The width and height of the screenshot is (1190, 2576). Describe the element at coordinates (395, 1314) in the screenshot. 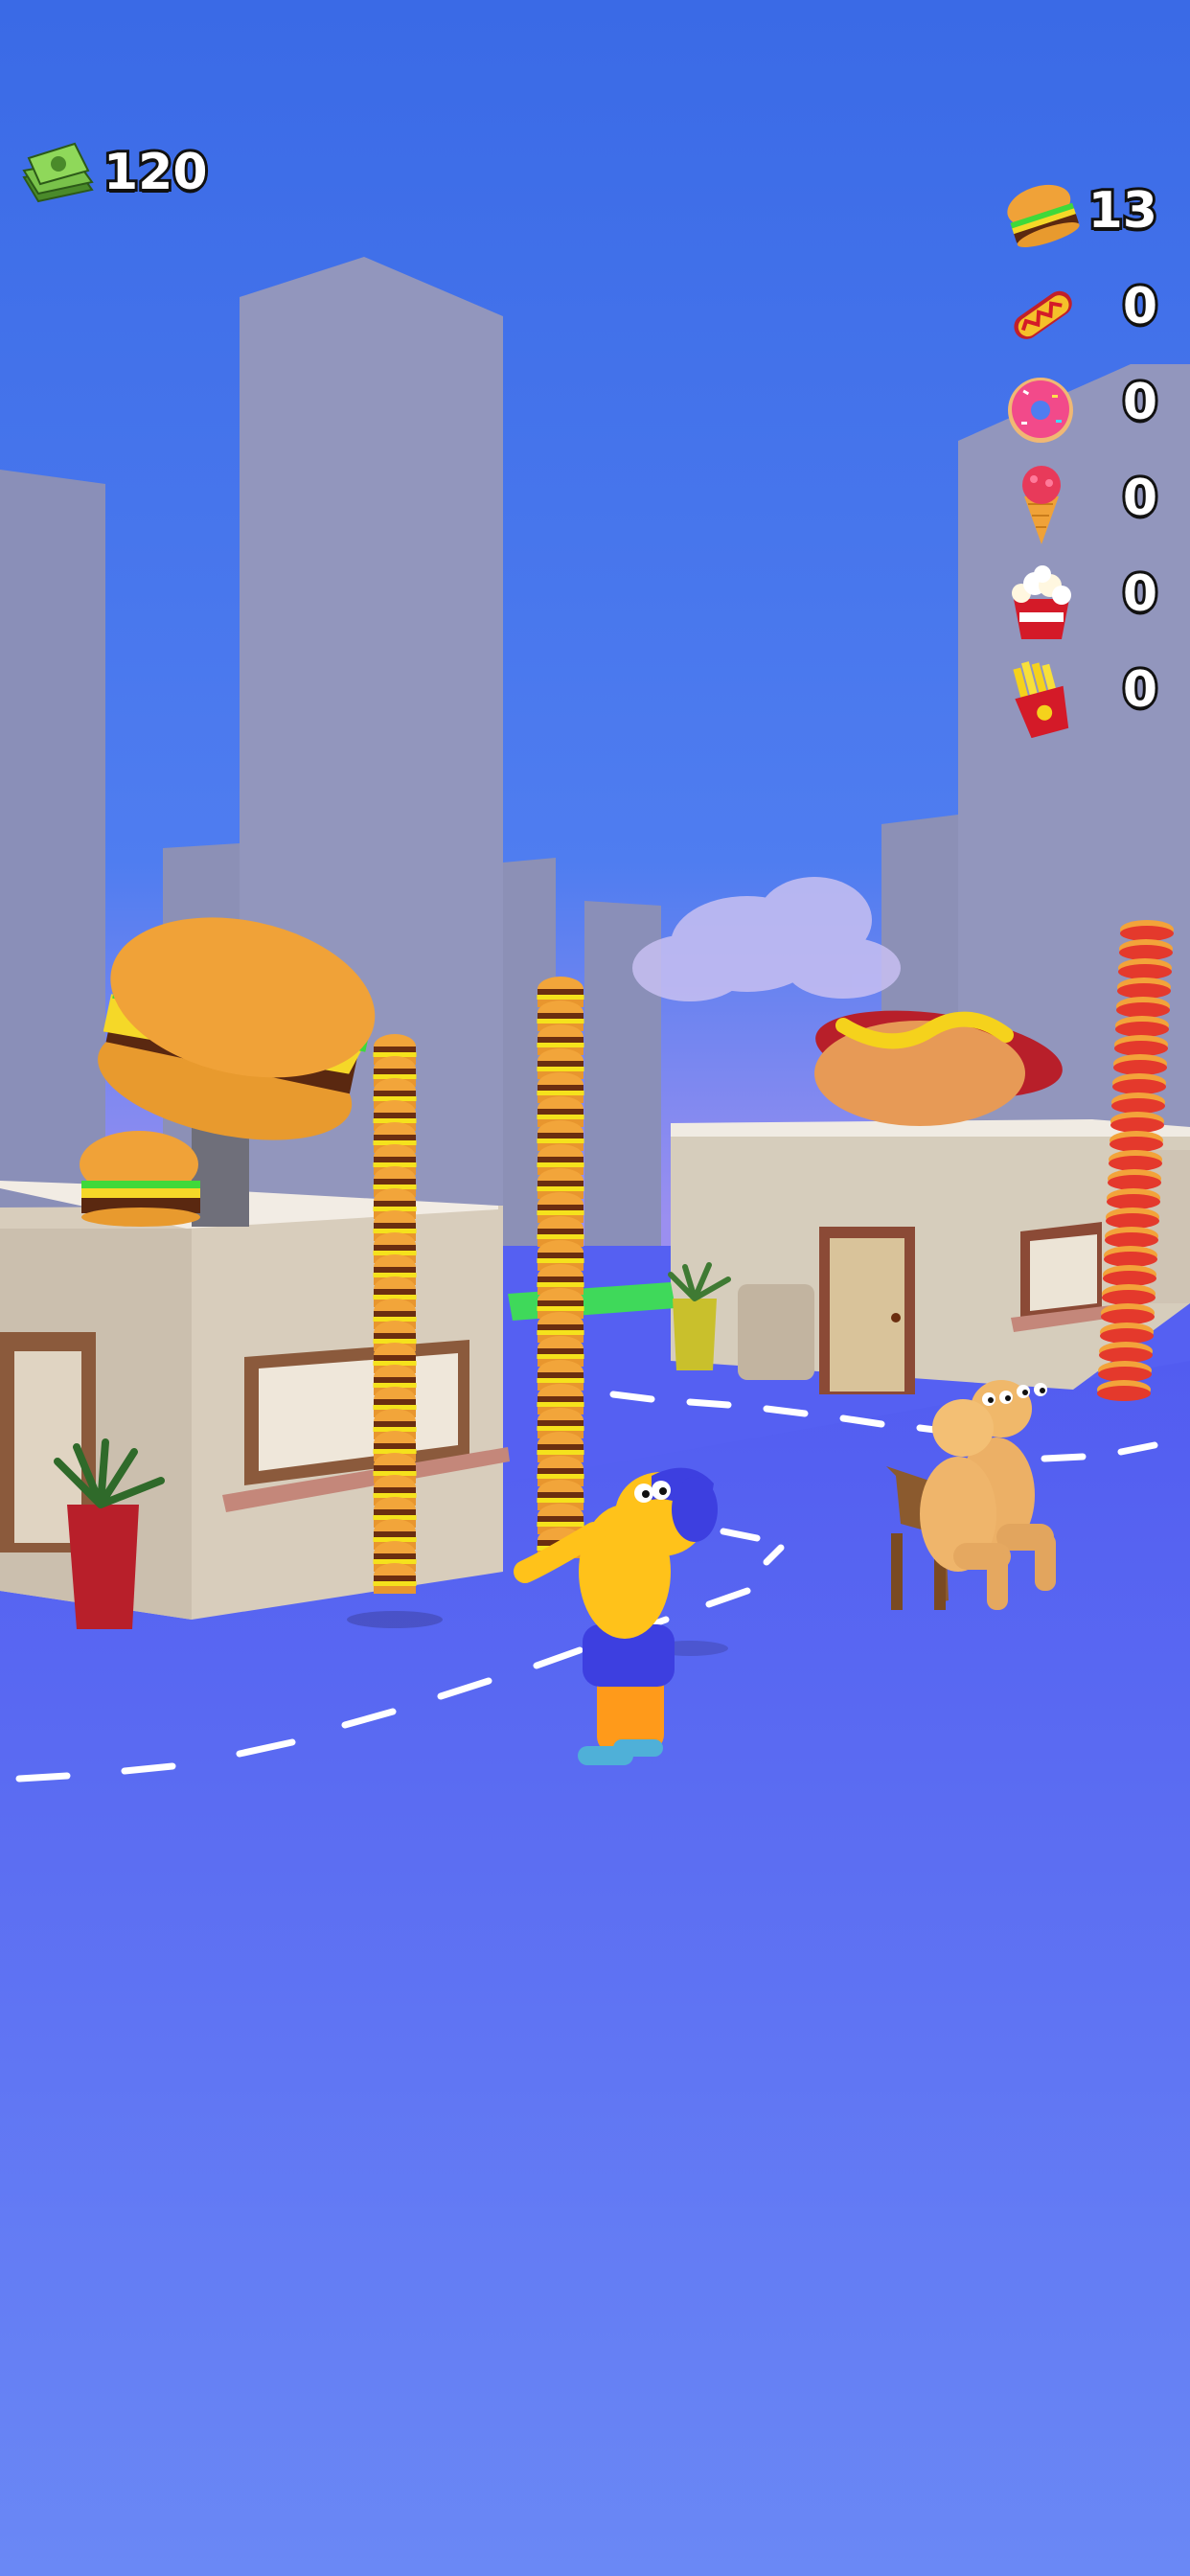

I see `burger-tower-left` at that location.